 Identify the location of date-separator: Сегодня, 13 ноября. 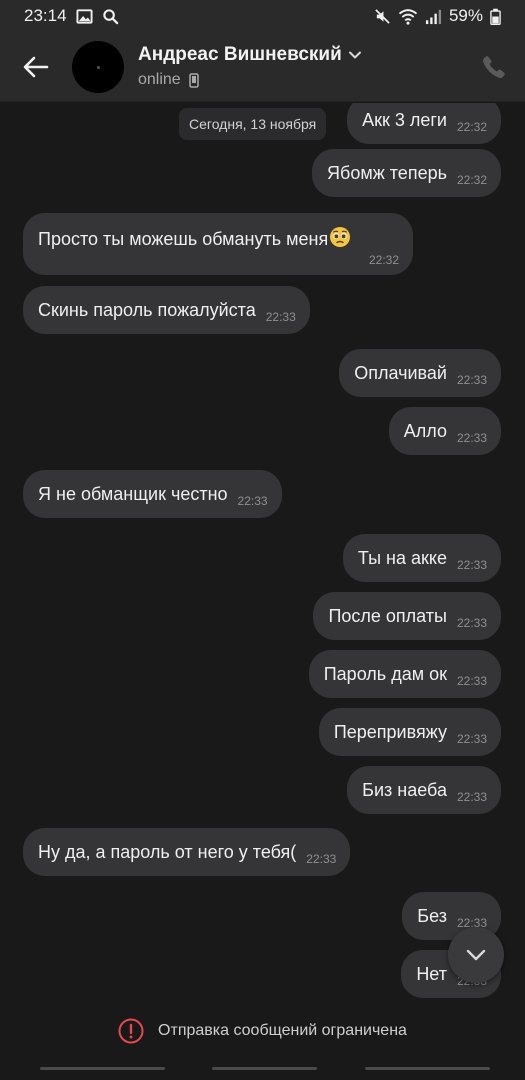
(253, 124).